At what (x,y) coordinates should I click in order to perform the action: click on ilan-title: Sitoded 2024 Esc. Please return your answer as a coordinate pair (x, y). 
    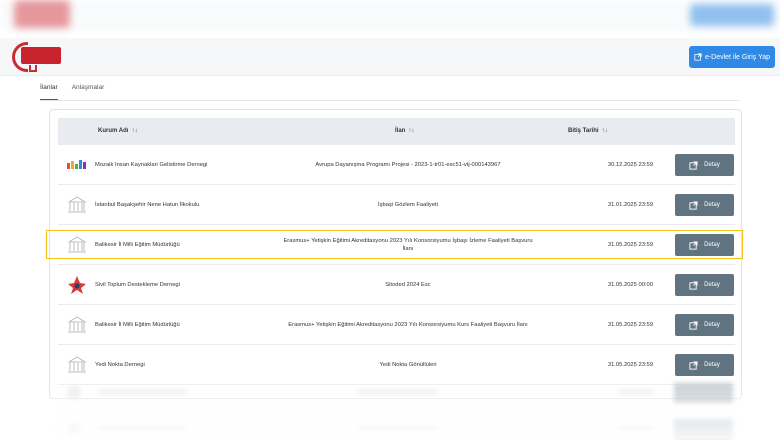
    Looking at the image, I should click on (408, 284).